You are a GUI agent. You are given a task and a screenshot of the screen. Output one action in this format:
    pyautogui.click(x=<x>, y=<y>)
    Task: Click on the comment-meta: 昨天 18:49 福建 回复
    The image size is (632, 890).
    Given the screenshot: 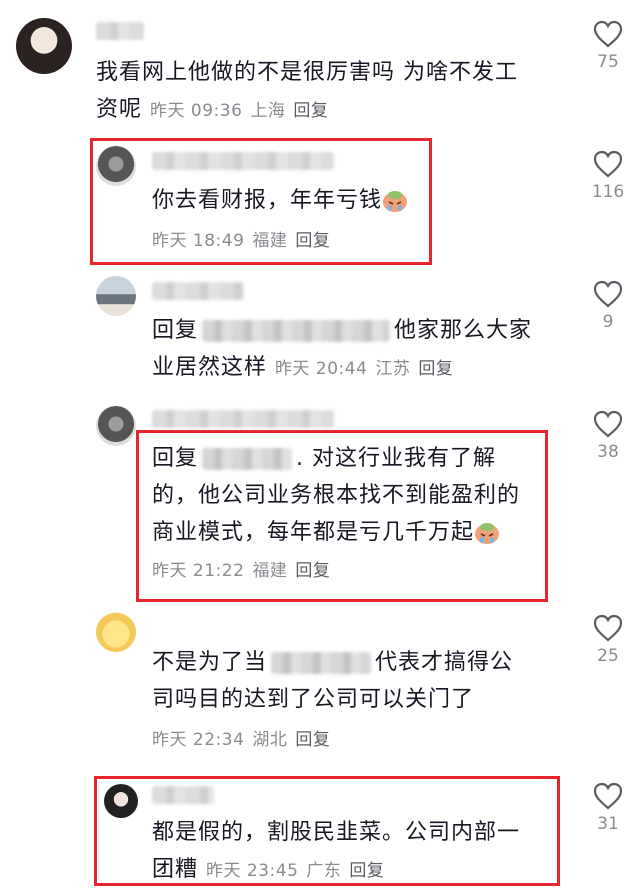 What is the action you would take?
    pyautogui.click(x=280, y=241)
    